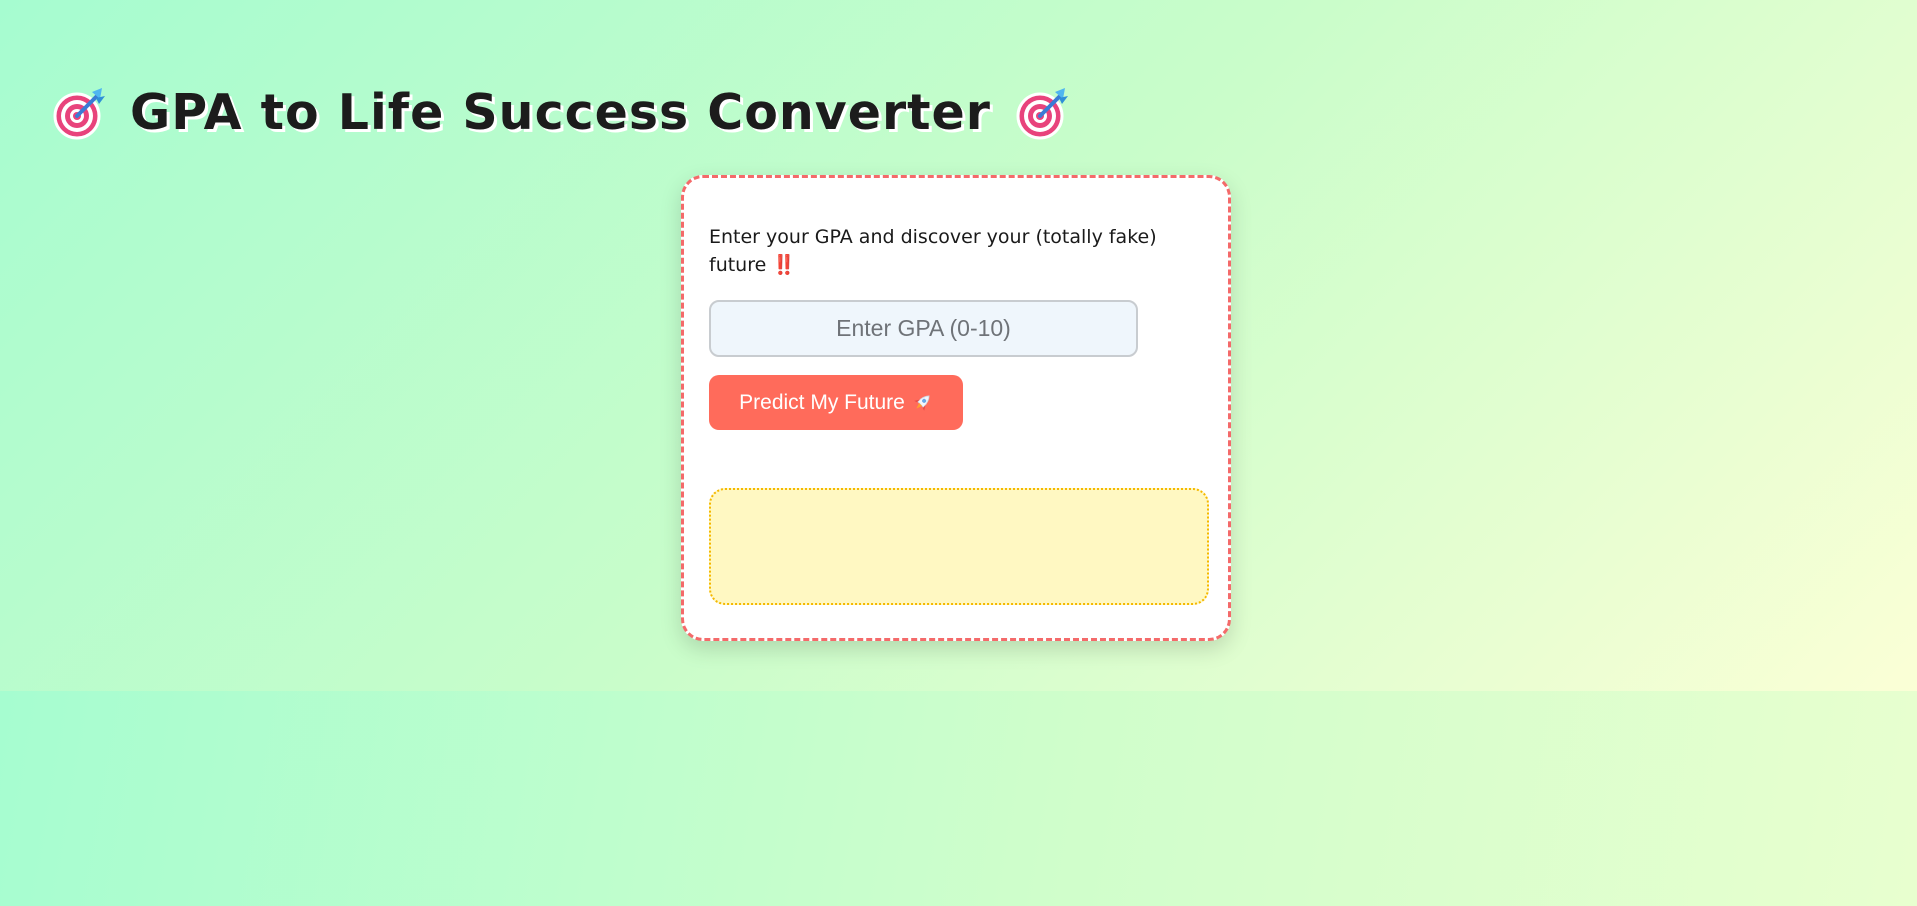  I want to click on predict-button: Predict My Future, so click(836, 402).